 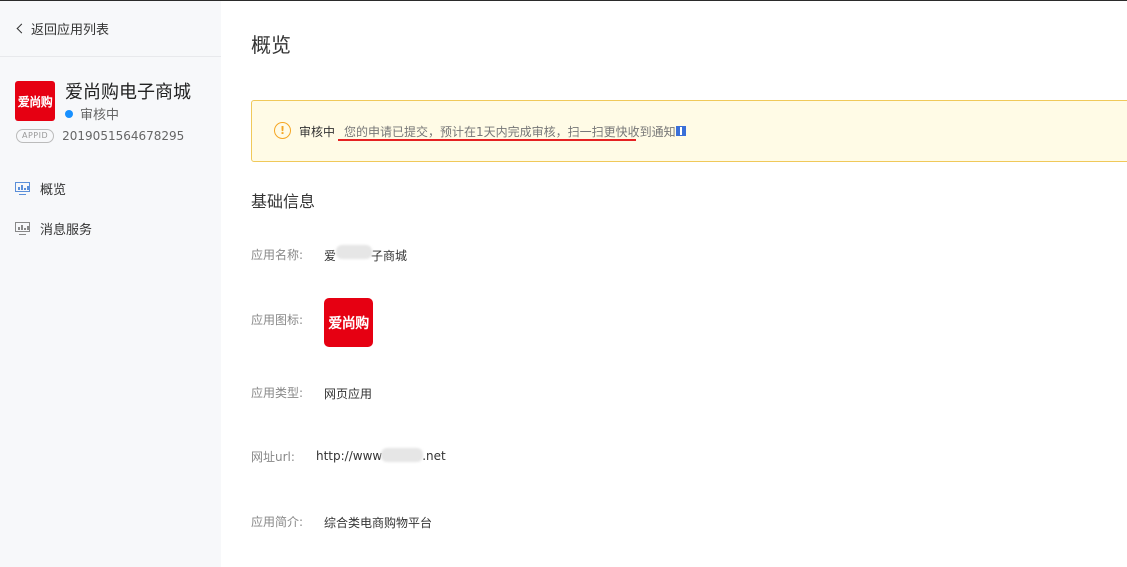 I want to click on sidebar-item-label: 消息服务, so click(x=66, y=230).